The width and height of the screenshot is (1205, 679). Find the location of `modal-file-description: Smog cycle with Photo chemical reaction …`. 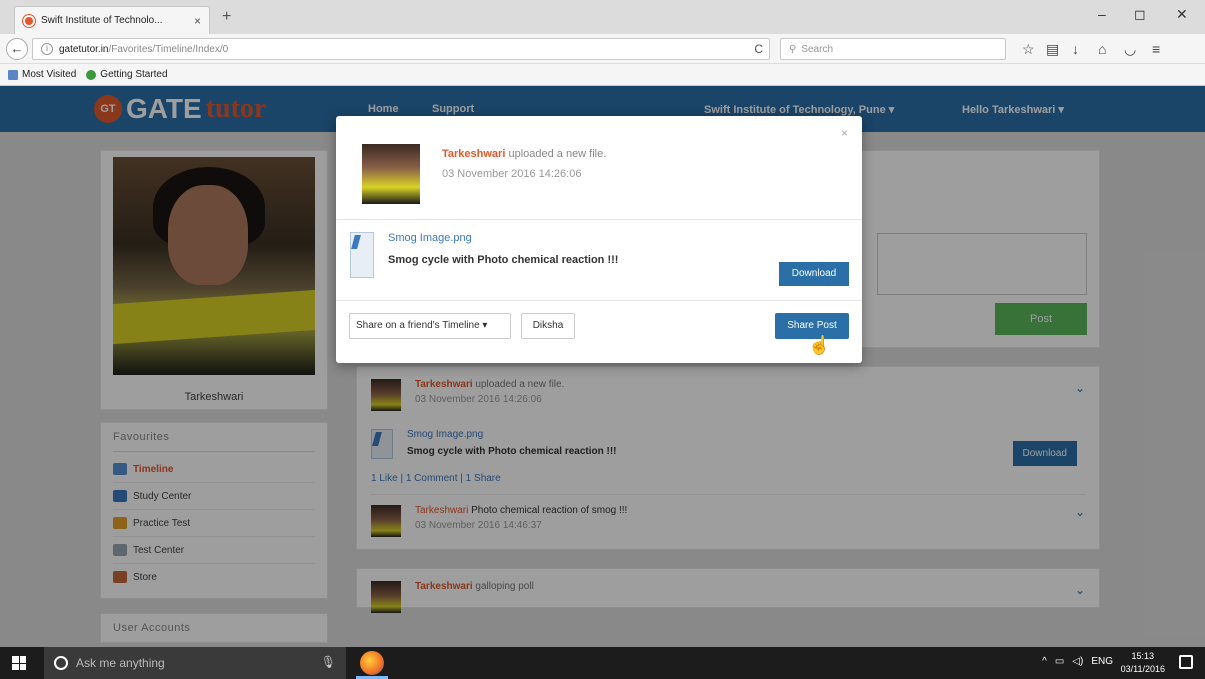

modal-file-description: Smog cycle with Photo chemical reaction … is located at coordinates (503, 260).